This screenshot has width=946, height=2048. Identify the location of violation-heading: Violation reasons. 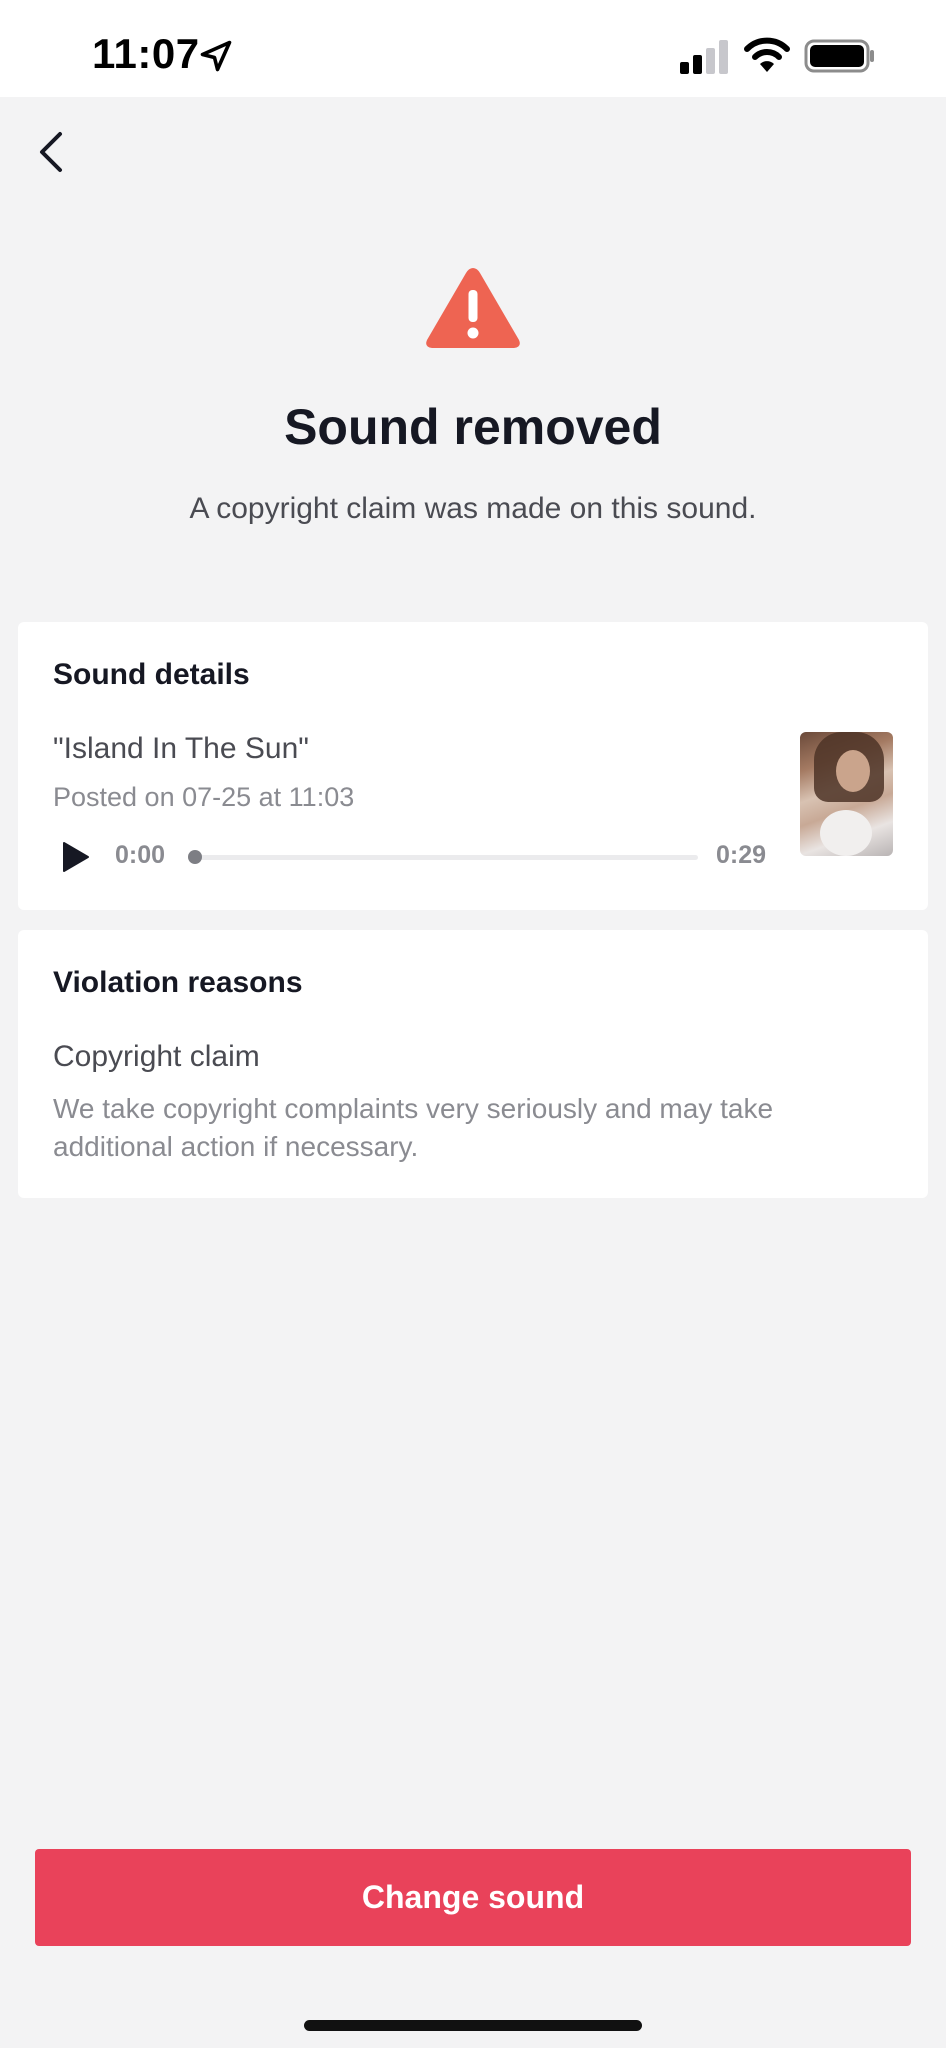
(178, 982).